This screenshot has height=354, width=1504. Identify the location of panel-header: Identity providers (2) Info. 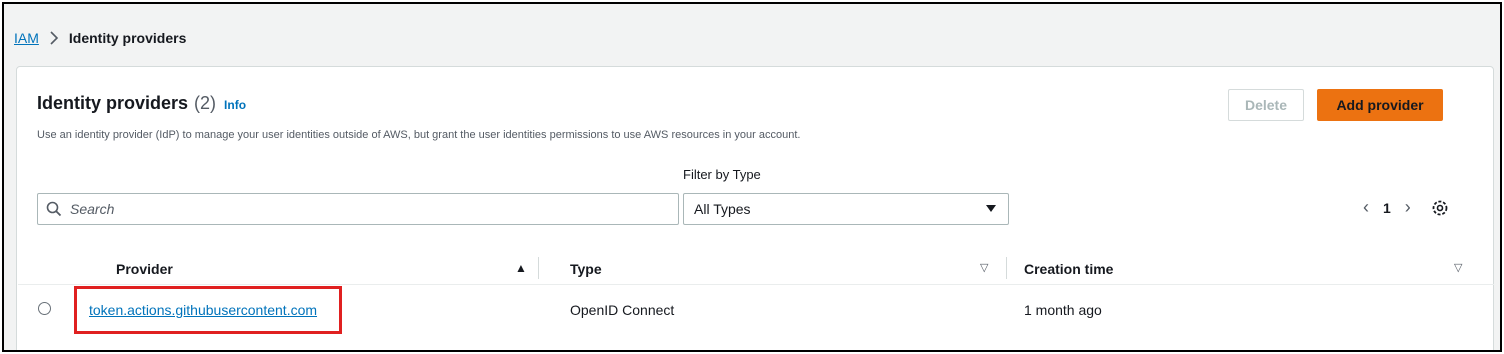
(141, 103).